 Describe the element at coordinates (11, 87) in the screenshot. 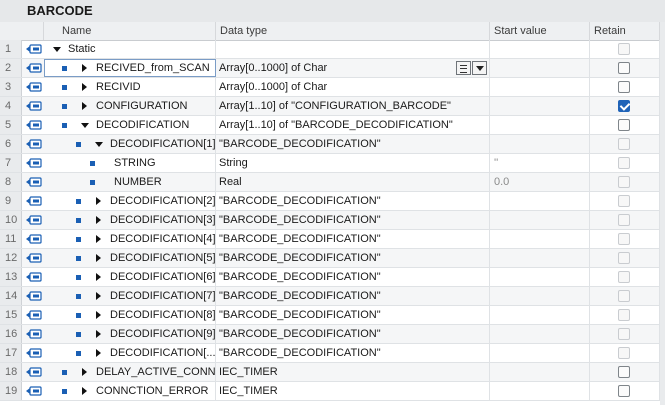

I see `row-number: 3` at that location.